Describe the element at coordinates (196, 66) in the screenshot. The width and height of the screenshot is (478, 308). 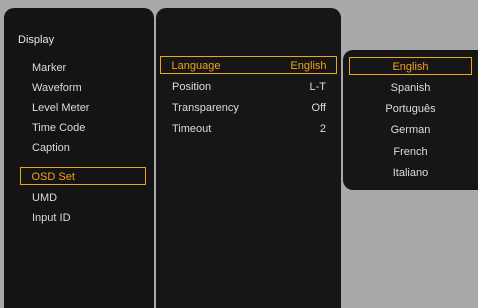
I see `setting-label: Language` at that location.